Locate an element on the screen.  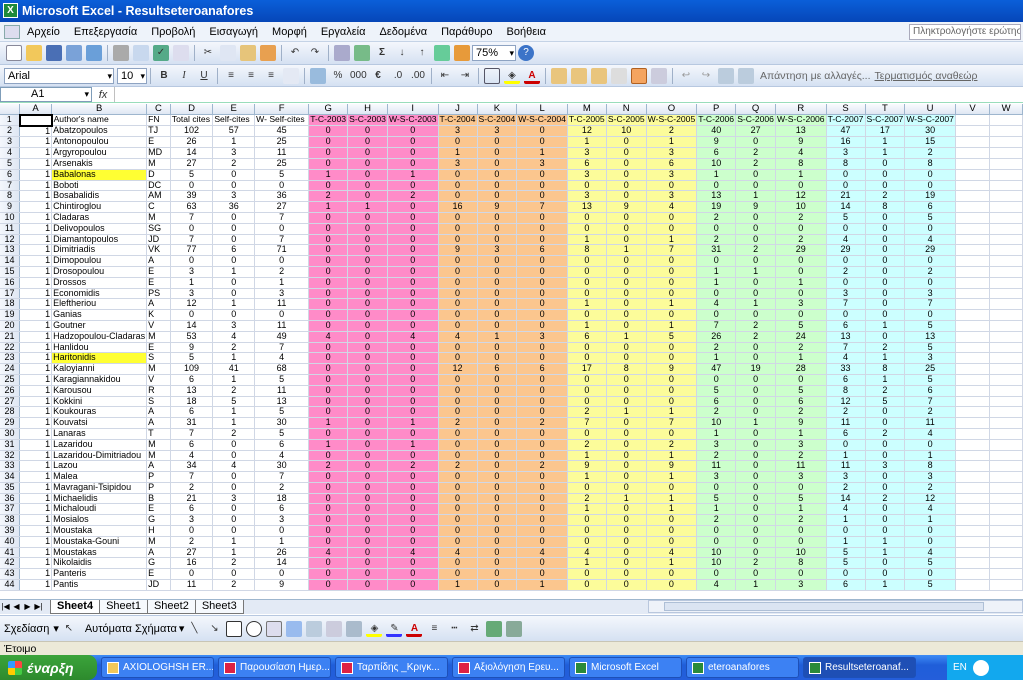
shape-fill-icon: ◈ is located at coordinates (374, 629).